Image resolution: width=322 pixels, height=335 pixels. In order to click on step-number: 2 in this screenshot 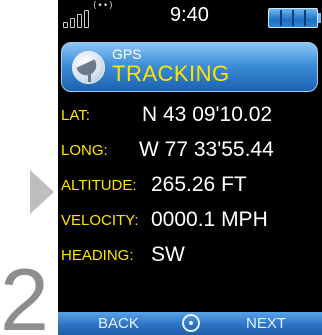, I will do `click(24, 292)`.